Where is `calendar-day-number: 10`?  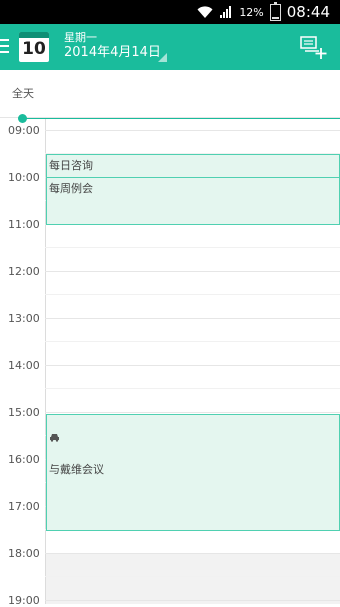
calendar-day-number: 10 is located at coordinates (34, 49).